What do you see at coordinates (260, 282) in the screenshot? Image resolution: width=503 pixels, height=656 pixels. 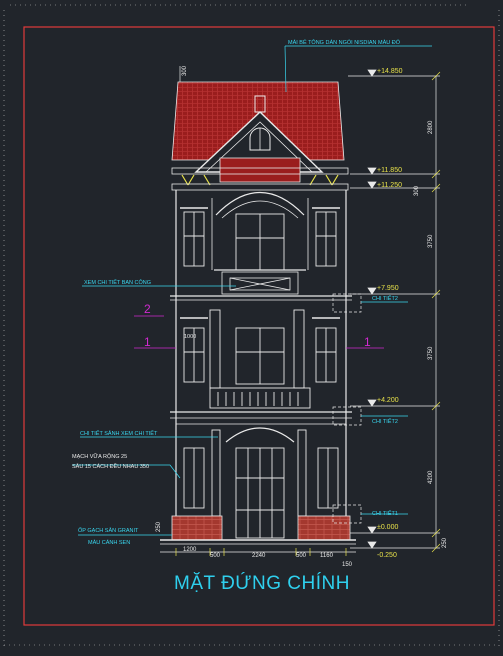 I see `third-floor-balcony` at bounding box center [260, 282].